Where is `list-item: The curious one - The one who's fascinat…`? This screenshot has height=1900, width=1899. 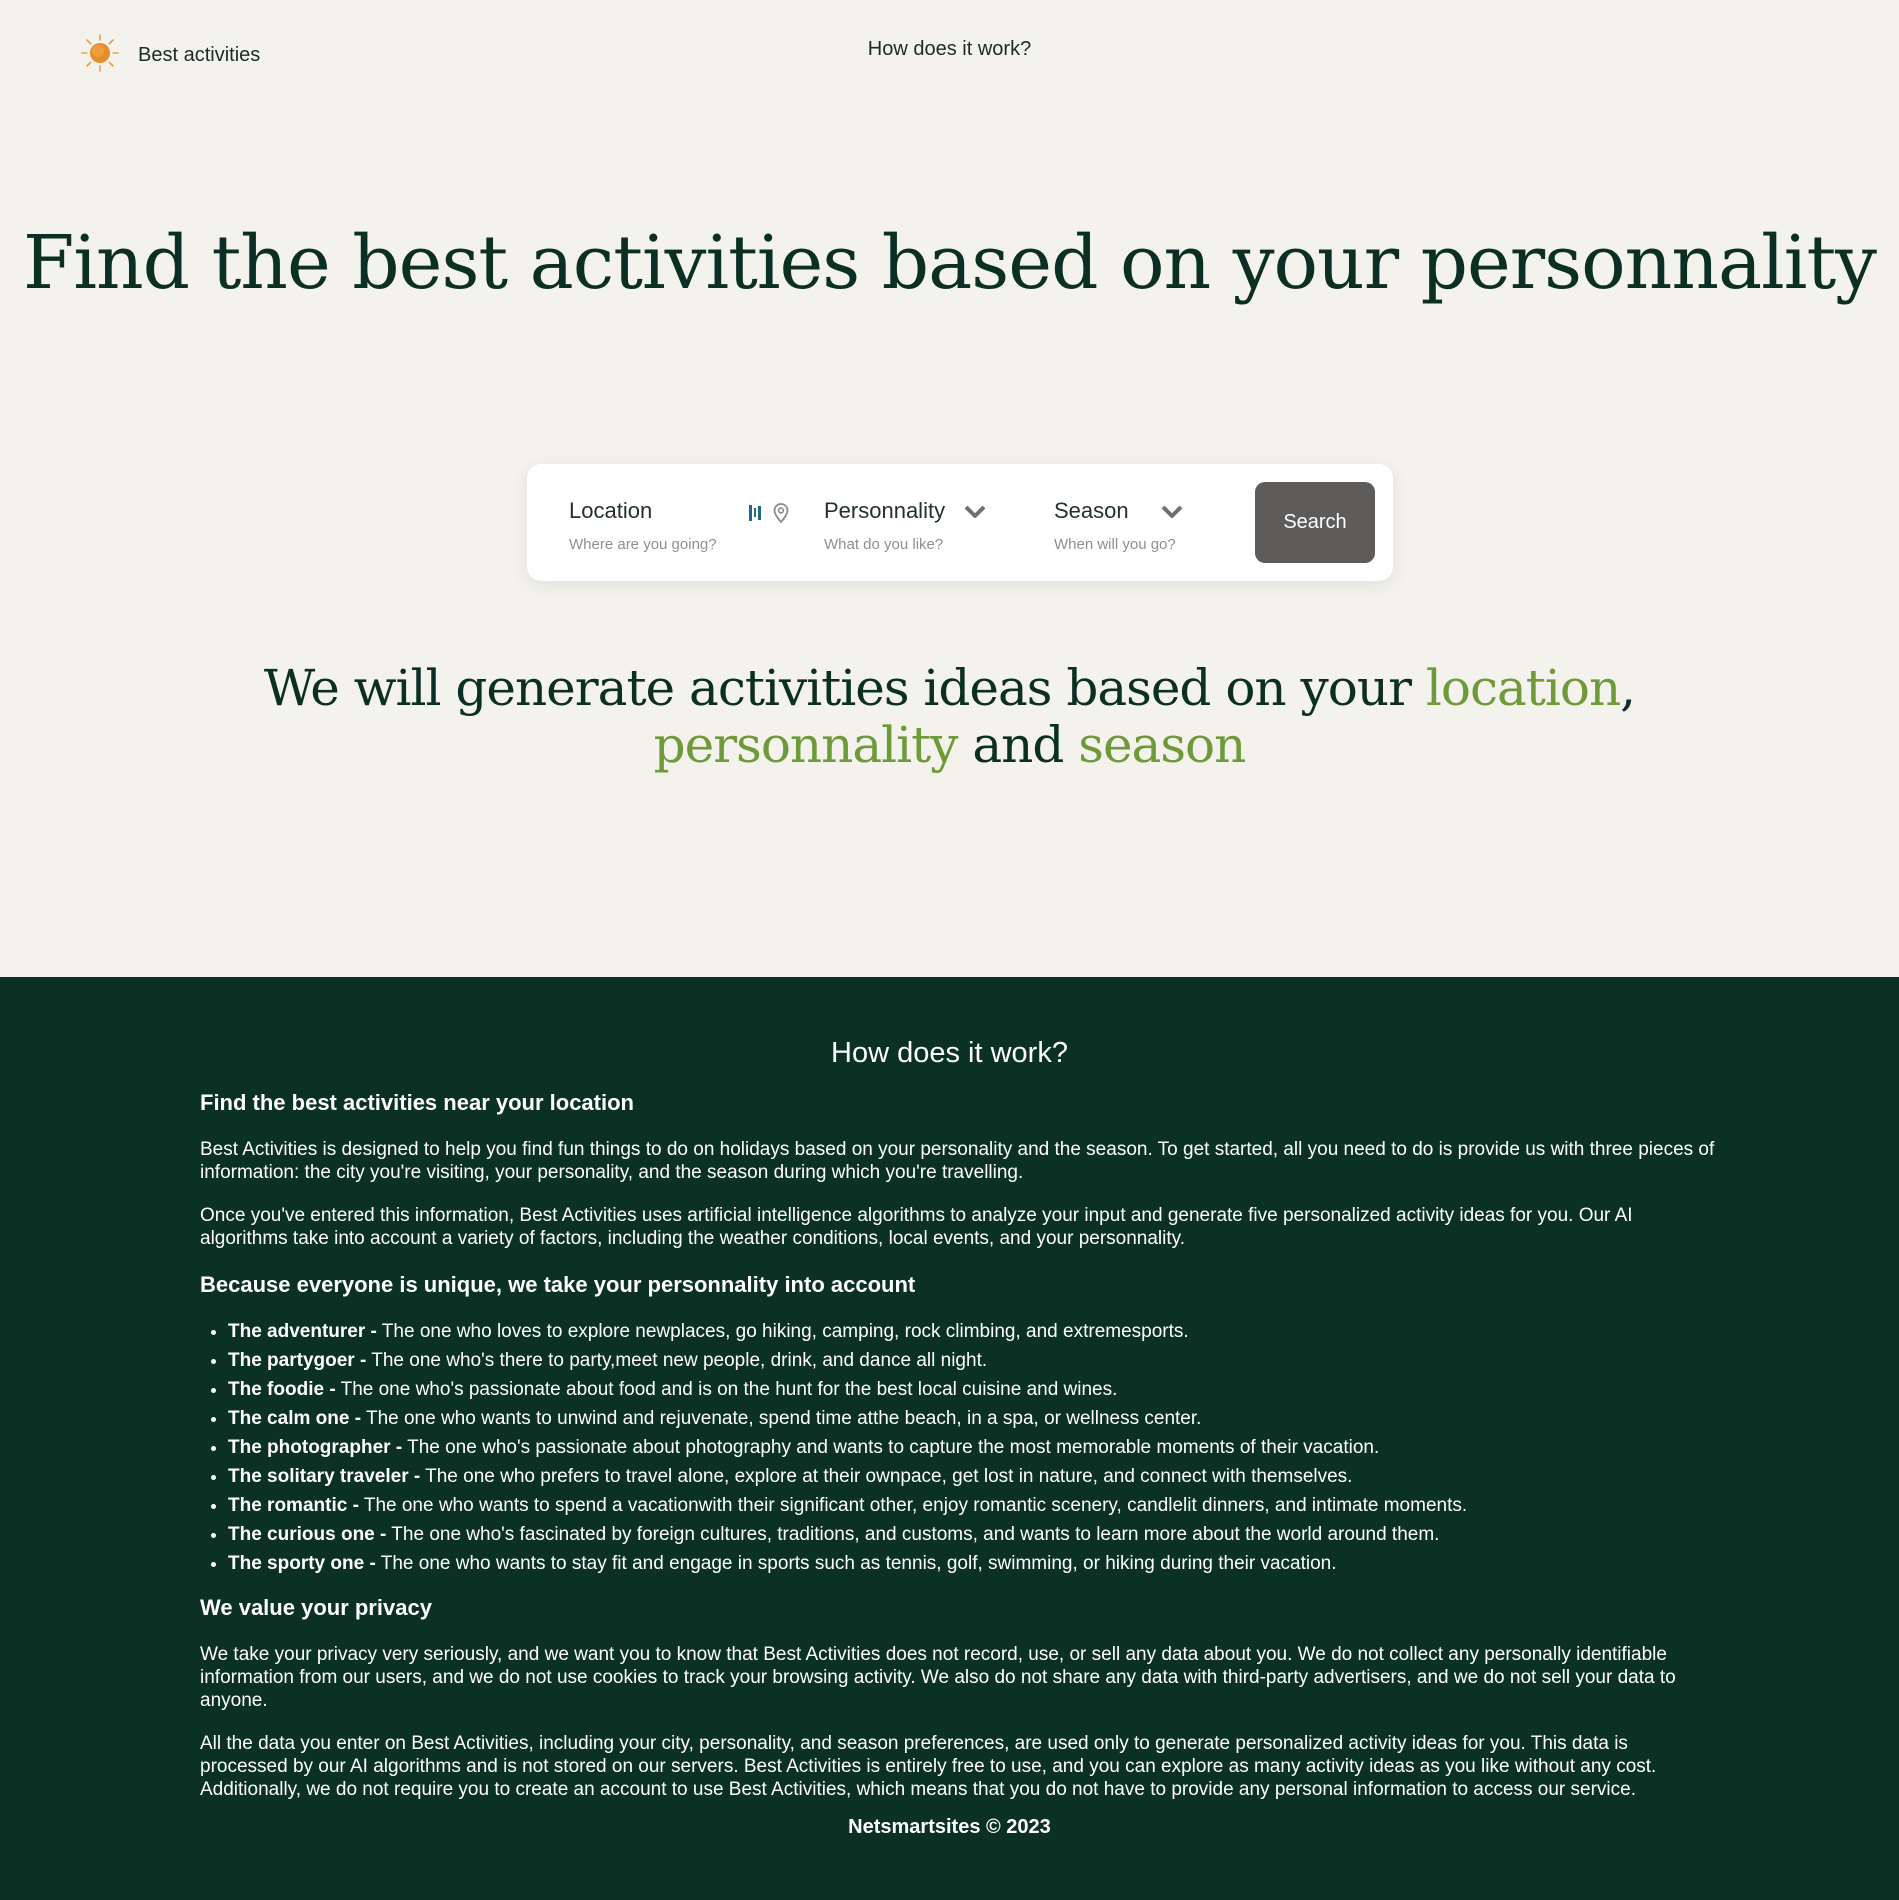 list-item: The curious one - The one who's fascinat… is located at coordinates (974, 1534).